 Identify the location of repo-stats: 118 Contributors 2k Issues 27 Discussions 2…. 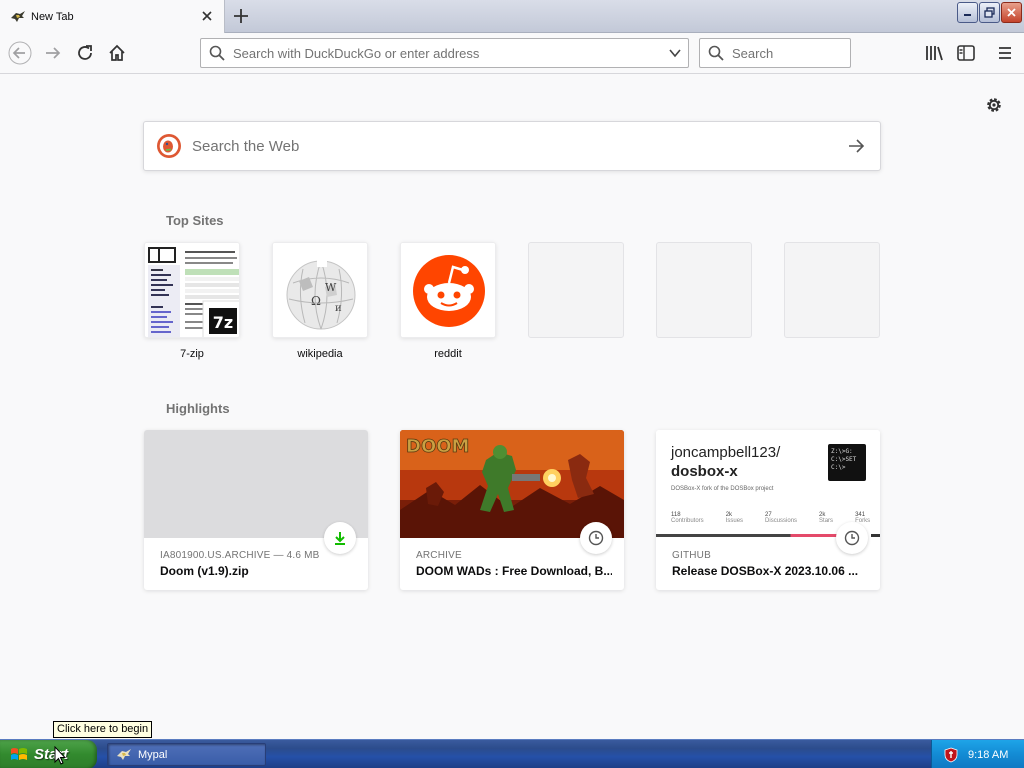
(770, 518).